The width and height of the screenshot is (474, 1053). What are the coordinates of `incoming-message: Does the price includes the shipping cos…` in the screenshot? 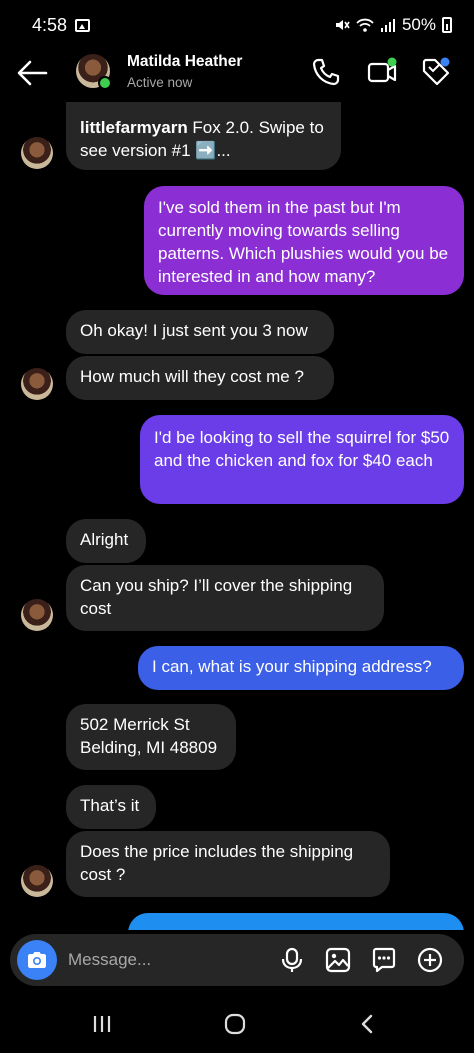 It's located at (228, 864).